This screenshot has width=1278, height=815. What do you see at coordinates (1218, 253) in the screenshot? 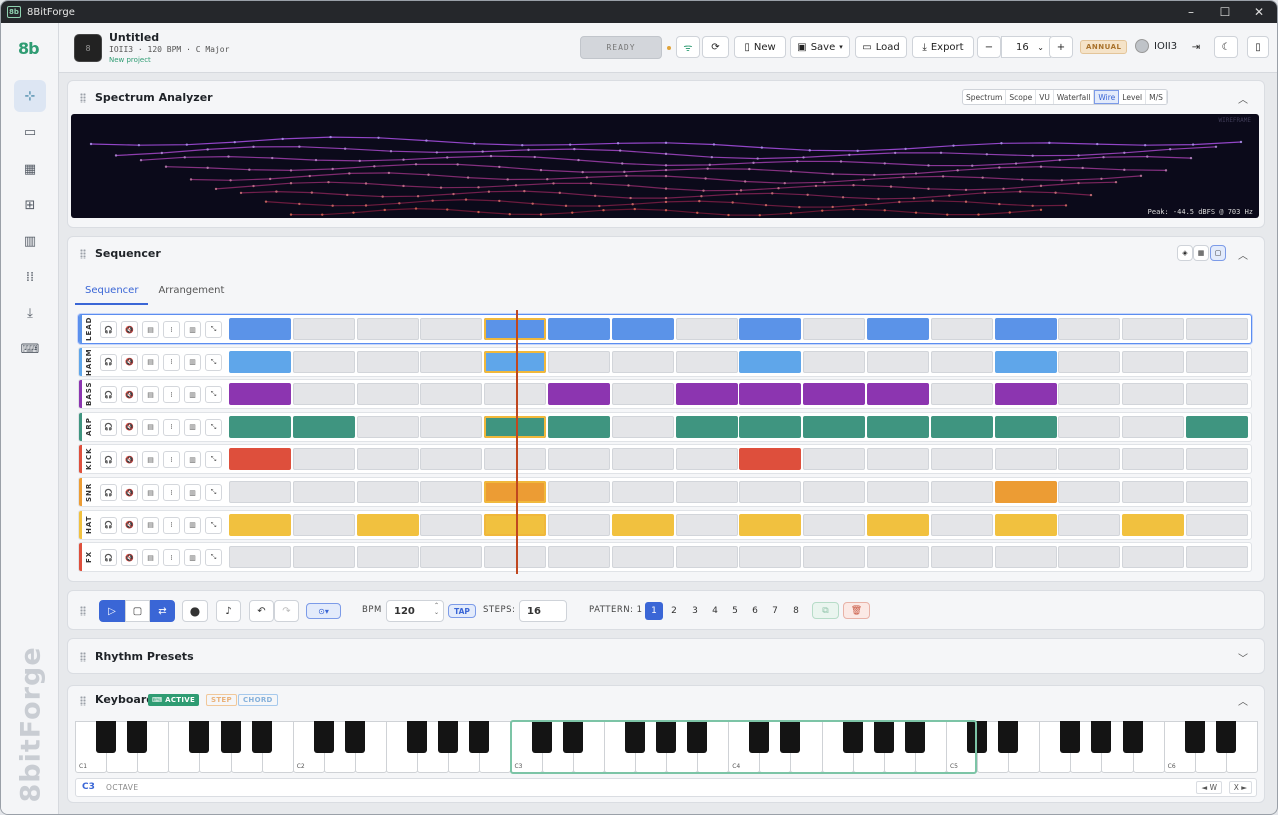
I see `view-button-3: ▢` at bounding box center [1218, 253].